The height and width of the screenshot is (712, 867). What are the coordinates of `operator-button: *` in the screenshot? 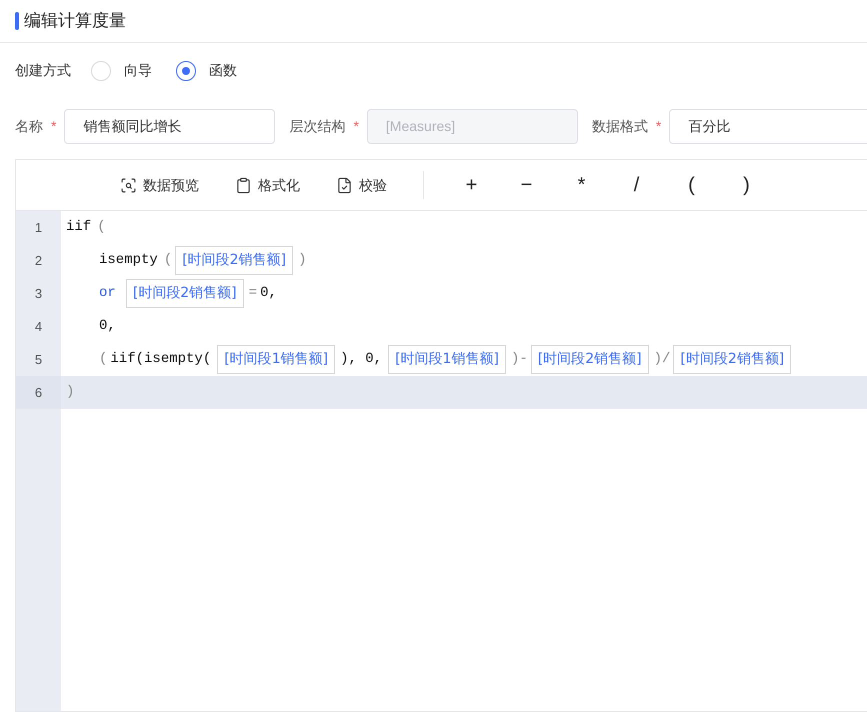 It's located at (581, 185).